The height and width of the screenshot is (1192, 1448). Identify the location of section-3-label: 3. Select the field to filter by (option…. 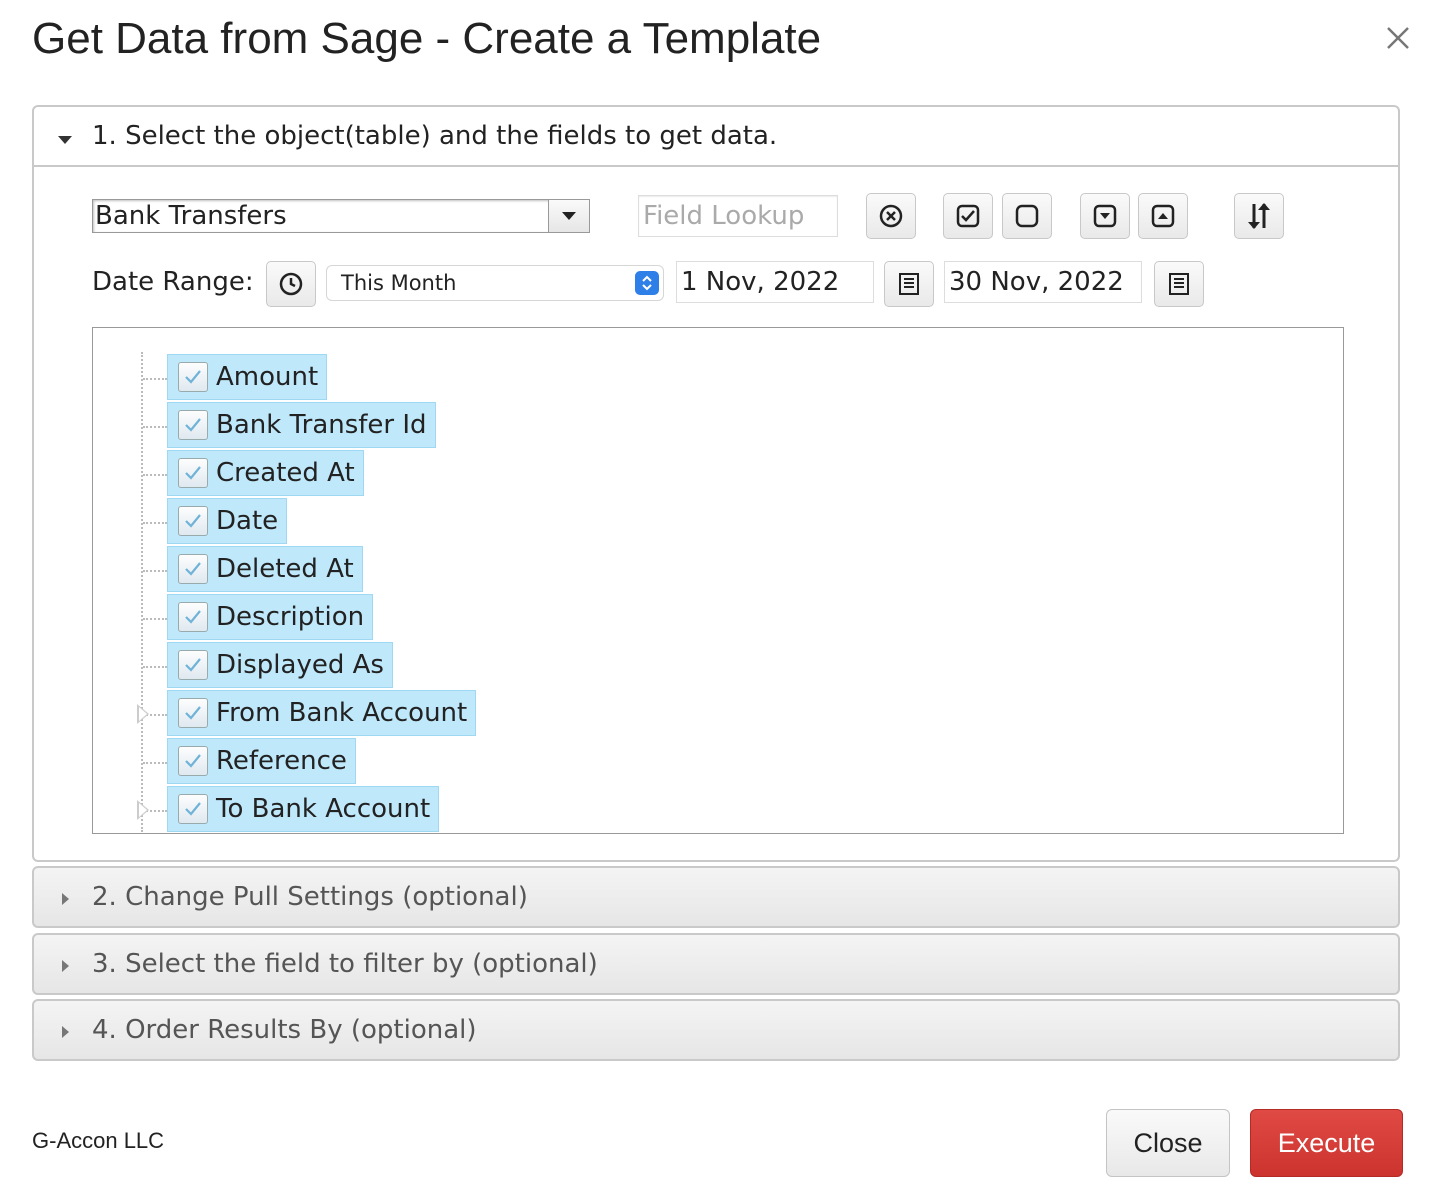
(345, 964).